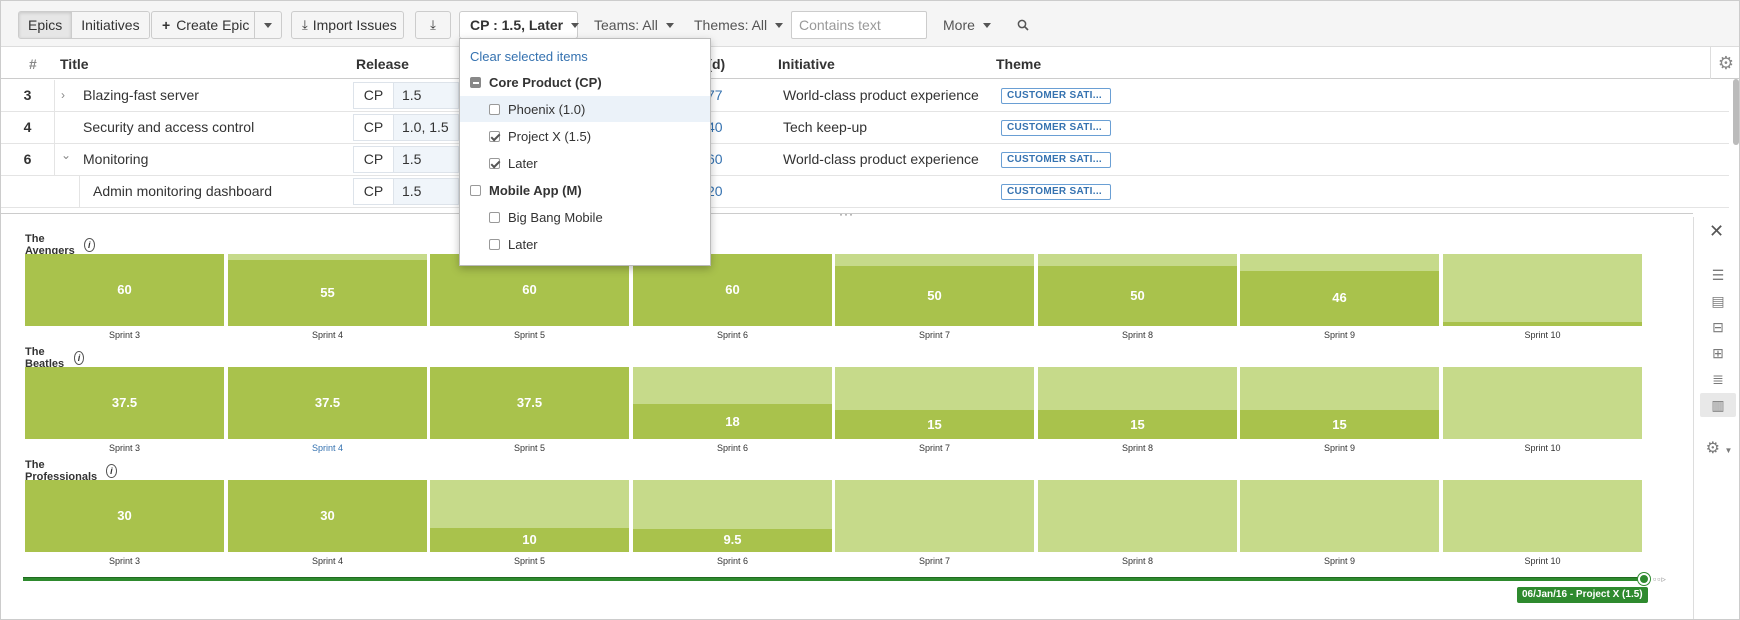 The width and height of the screenshot is (1740, 620). What do you see at coordinates (934, 335) in the screenshot?
I see `sprint-label: Sprint 7` at bounding box center [934, 335].